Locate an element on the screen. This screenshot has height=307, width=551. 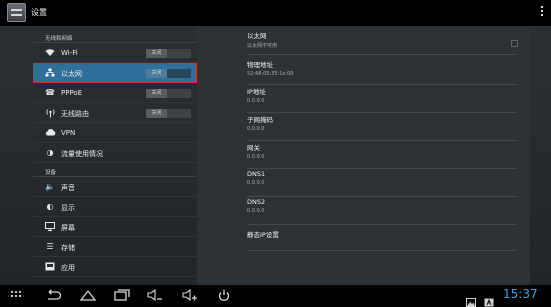
data-usage-icon: ◑ is located at coordinates (50, 152).